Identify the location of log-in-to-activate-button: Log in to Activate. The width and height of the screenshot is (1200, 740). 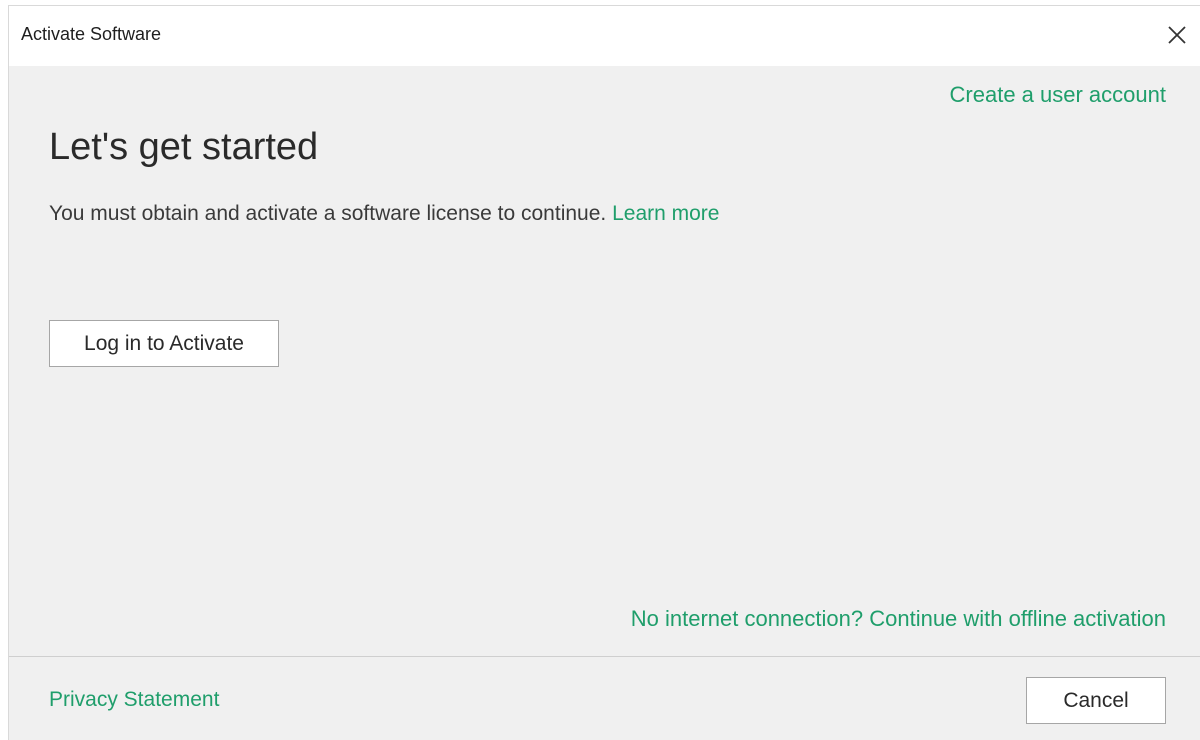
(164, 343).